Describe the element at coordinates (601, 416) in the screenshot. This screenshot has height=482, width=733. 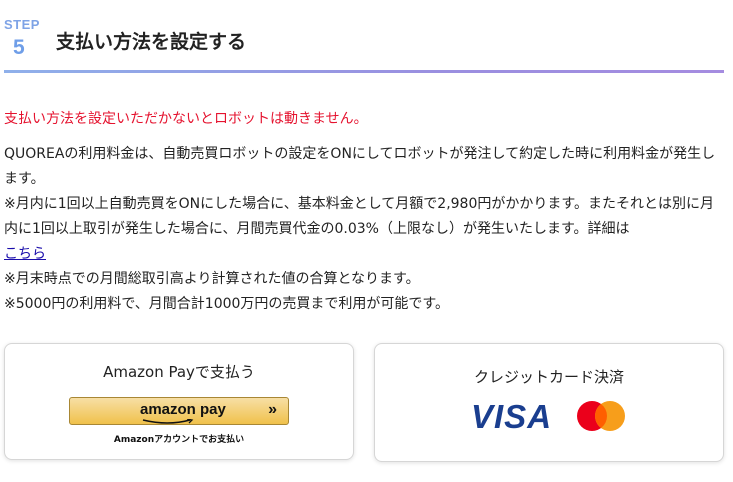
I see `mastercard-icon` at that location.